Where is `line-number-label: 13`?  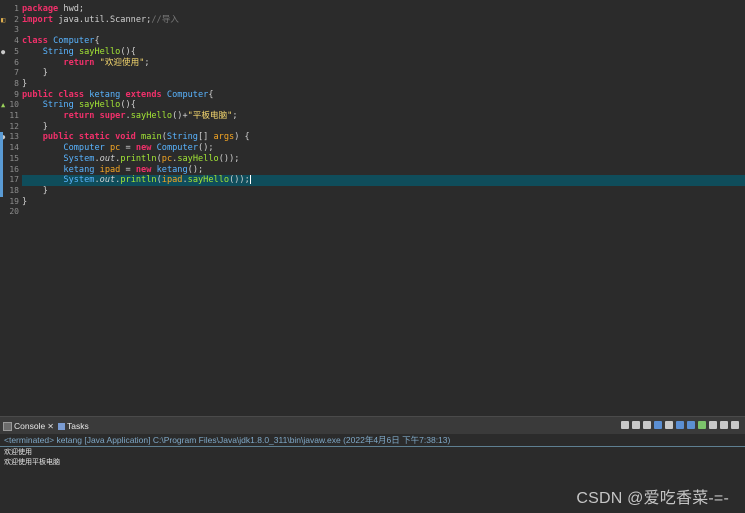
line-number-label: 13 is located at coordinates (14, 137).